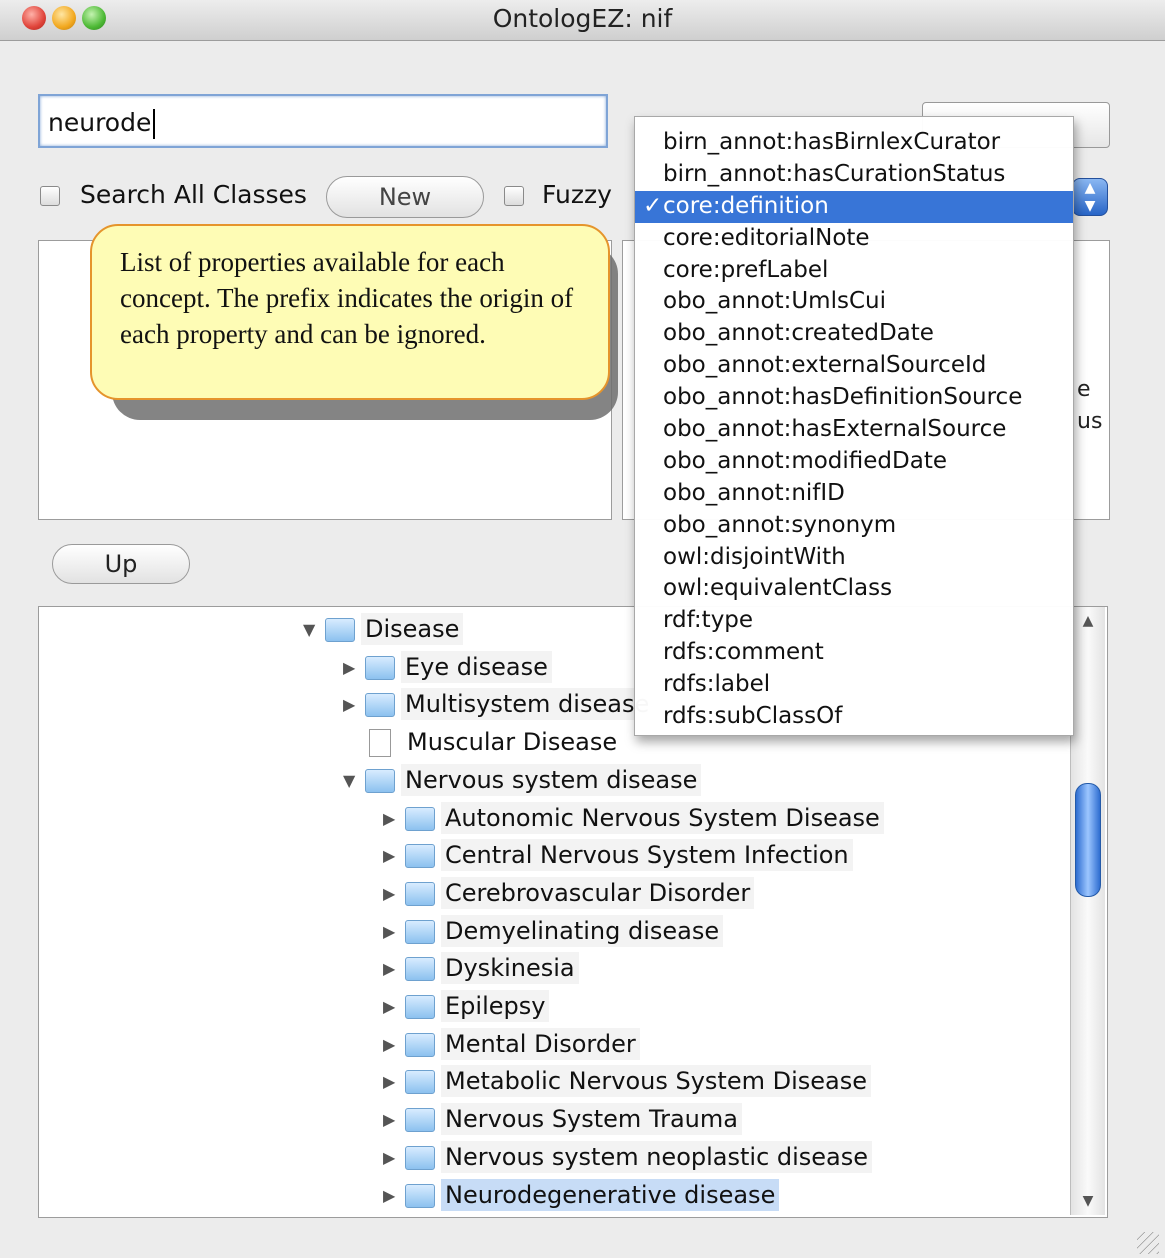 This screenshot has width=1165, height=1258. I want to click on menu-item: rdfs:subClassOf, so click(854, 717).